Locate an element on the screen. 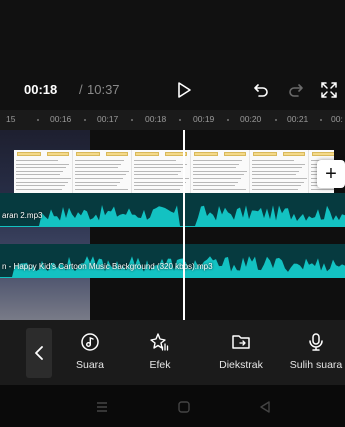  fullscreen-button is located at coordinates (329, 90).